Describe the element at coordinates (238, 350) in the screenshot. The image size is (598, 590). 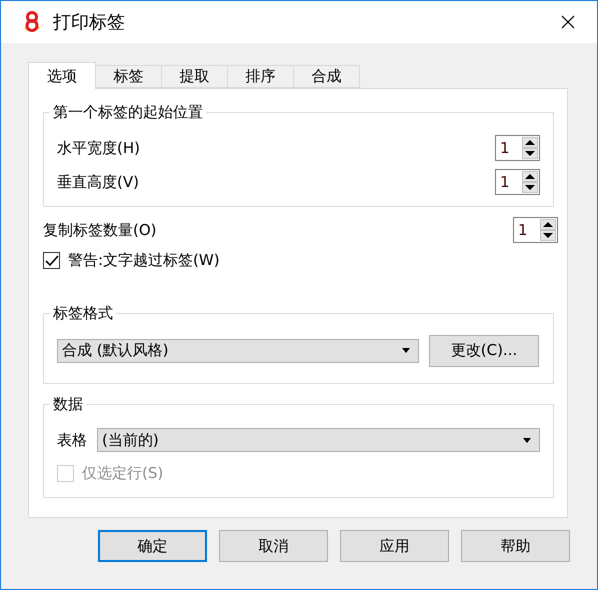
I see `format-dropdown: 合成 (默认风格)` at that location.